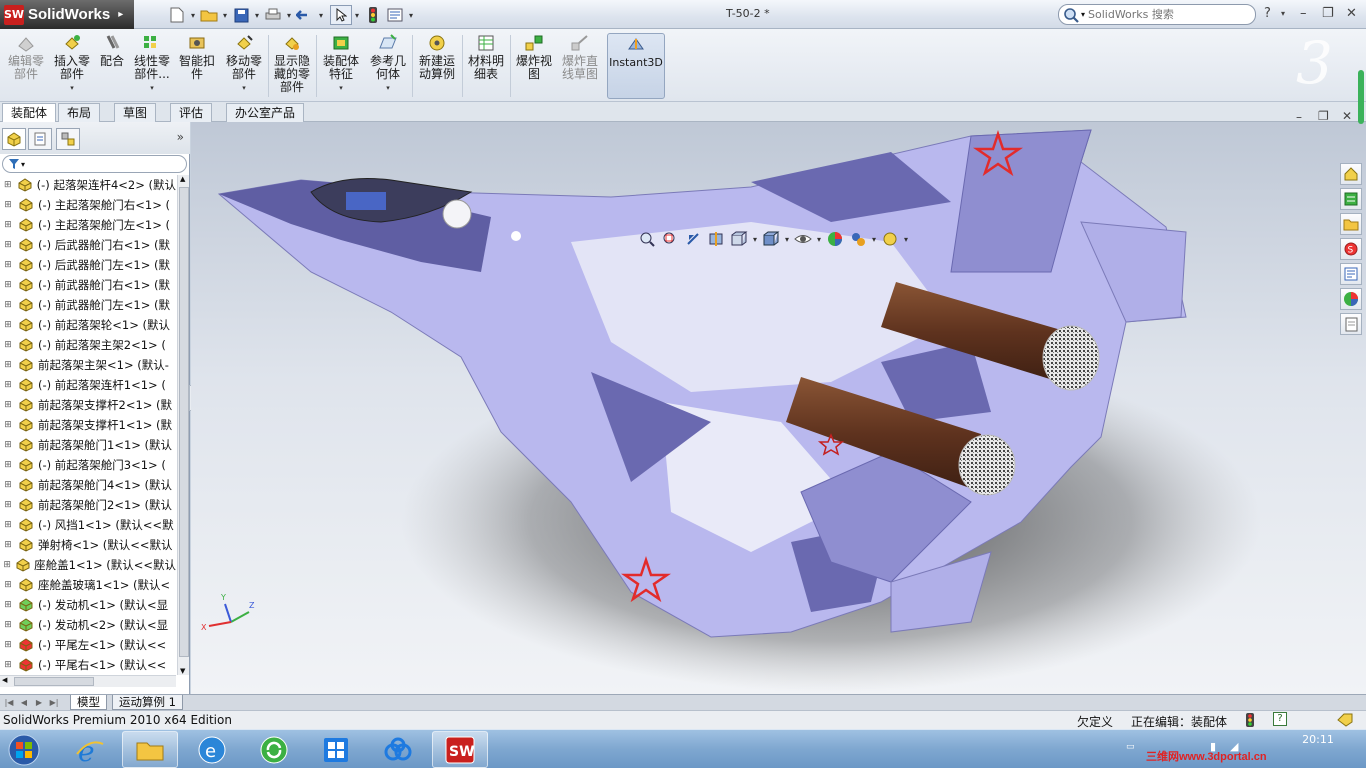  What do you see at coordinates (1280, 719) in the screenshot?
I see `quick-tips-icon: ?` at bounding box center [1280, 719].